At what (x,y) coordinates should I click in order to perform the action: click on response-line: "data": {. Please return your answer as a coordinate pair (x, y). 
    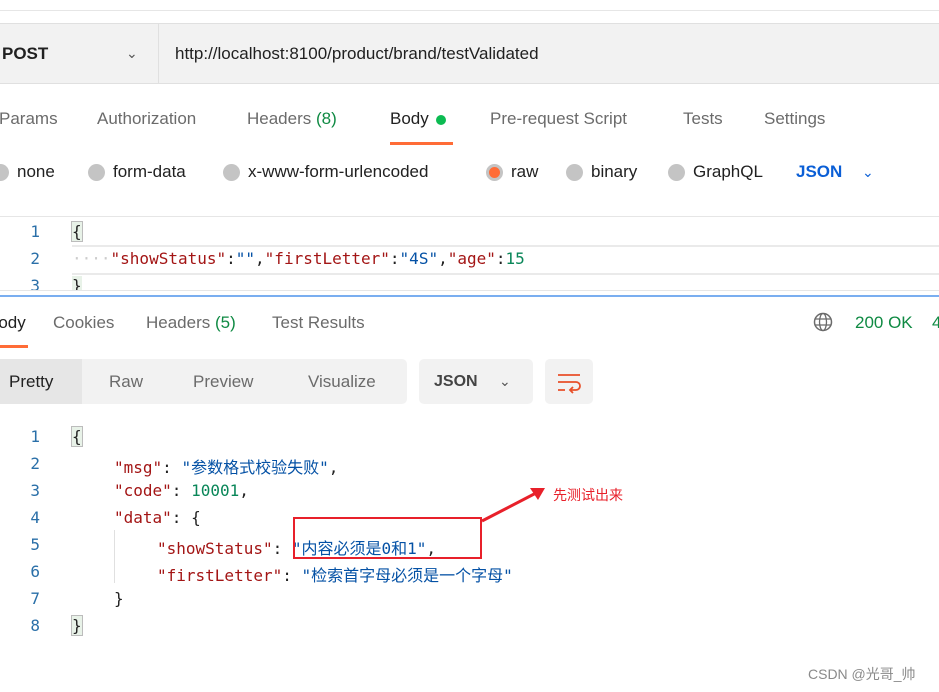
    Looking at the image, I should click on (157, 517).